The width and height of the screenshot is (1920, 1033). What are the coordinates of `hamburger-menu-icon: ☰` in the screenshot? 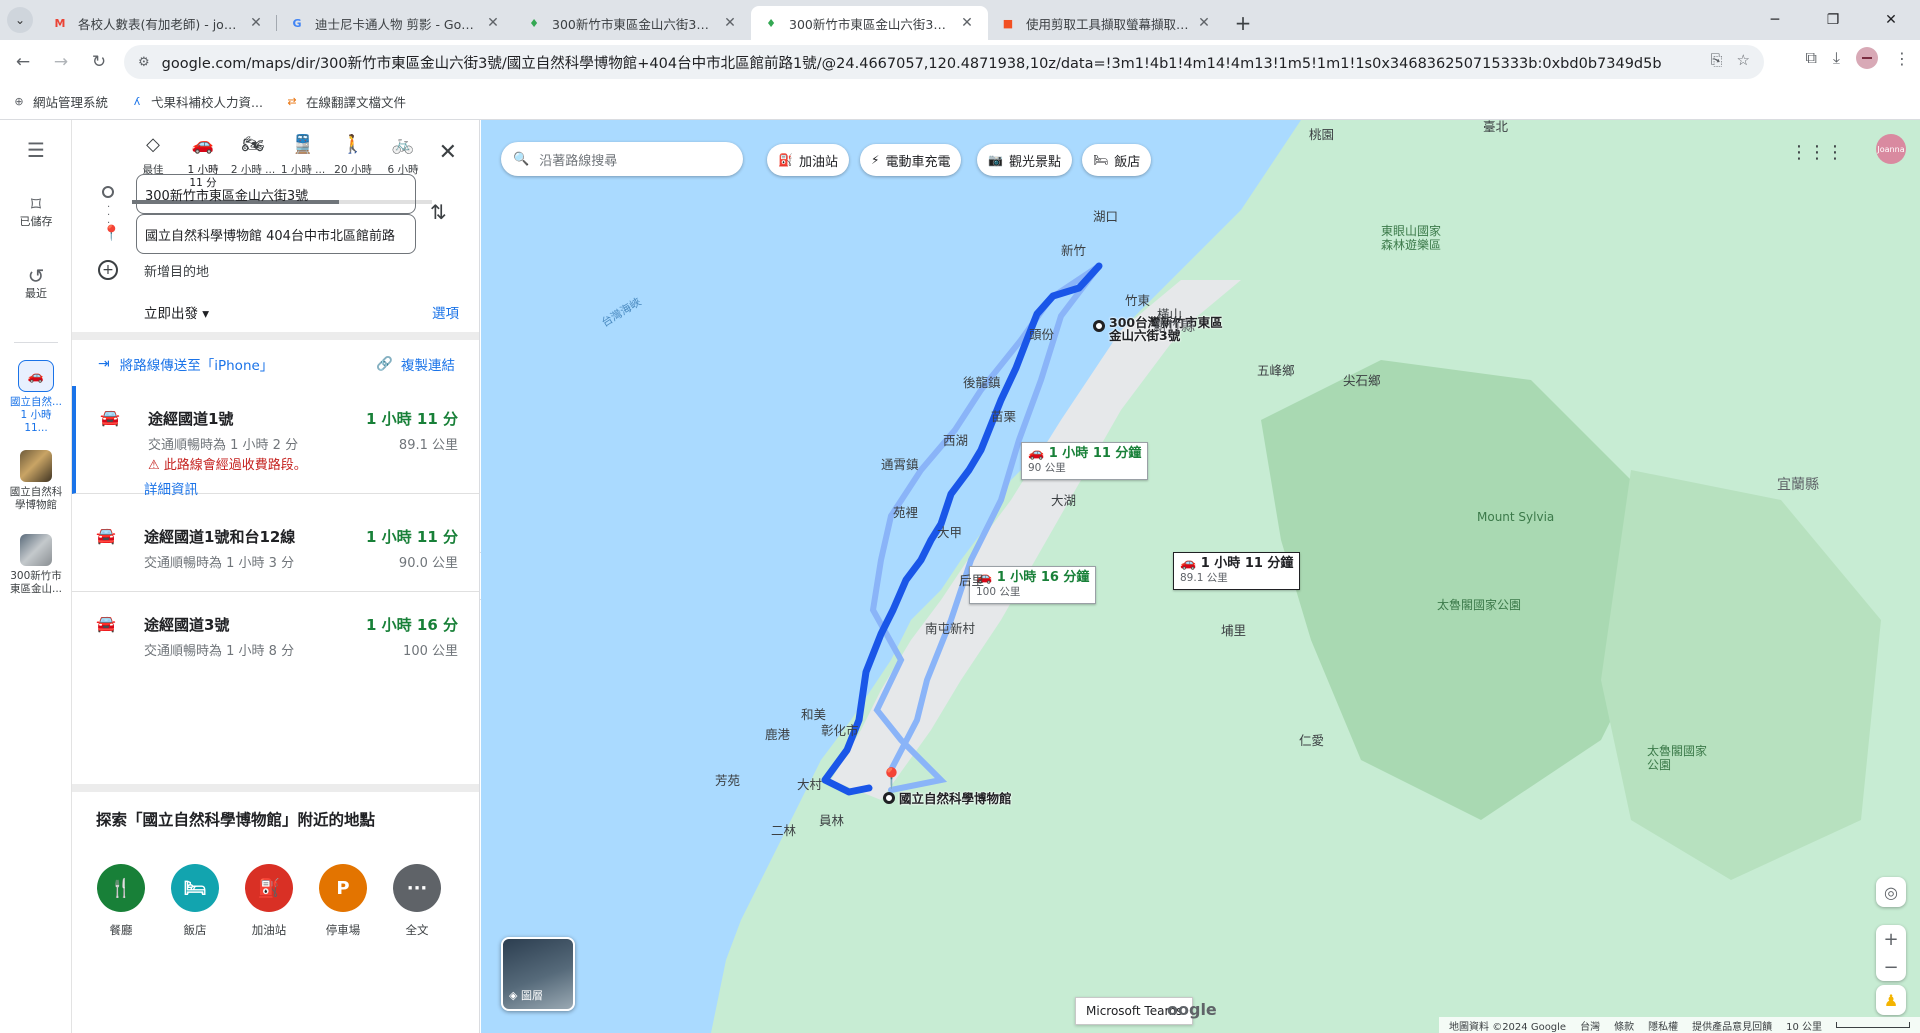 It's located at (36, 150).